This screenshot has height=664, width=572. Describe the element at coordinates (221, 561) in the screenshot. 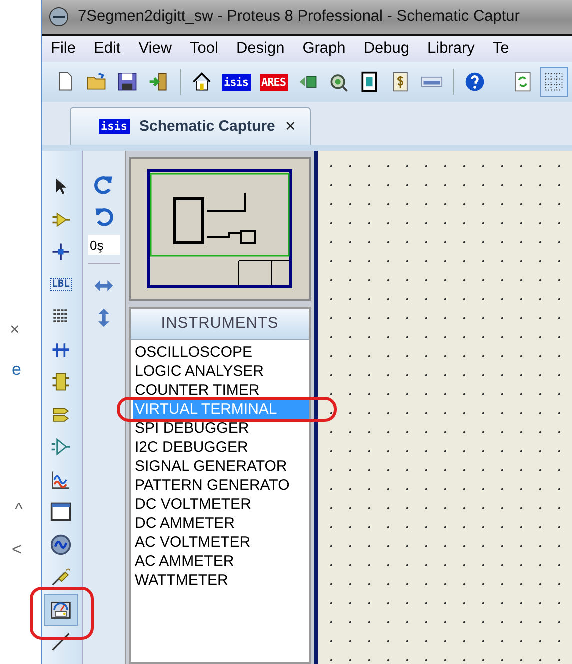

I see `instrument-item: AC AMMETER` at that location.